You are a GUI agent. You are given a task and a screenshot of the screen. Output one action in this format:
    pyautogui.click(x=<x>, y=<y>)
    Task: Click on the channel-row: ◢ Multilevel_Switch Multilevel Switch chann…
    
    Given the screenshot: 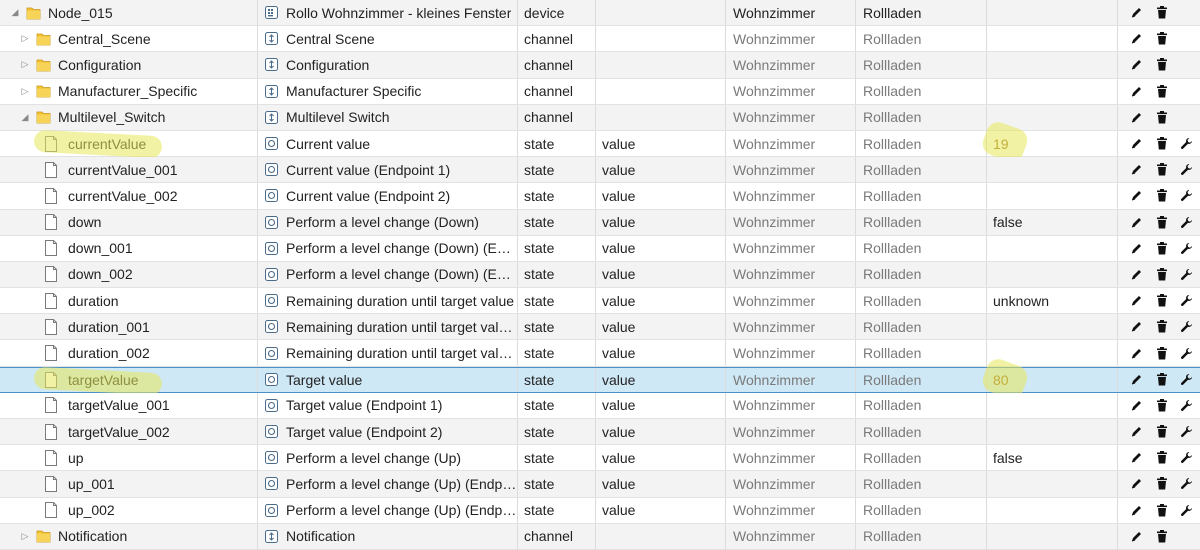 What is the action you would take?
    pyautogui.click(x=600, y=117)
    